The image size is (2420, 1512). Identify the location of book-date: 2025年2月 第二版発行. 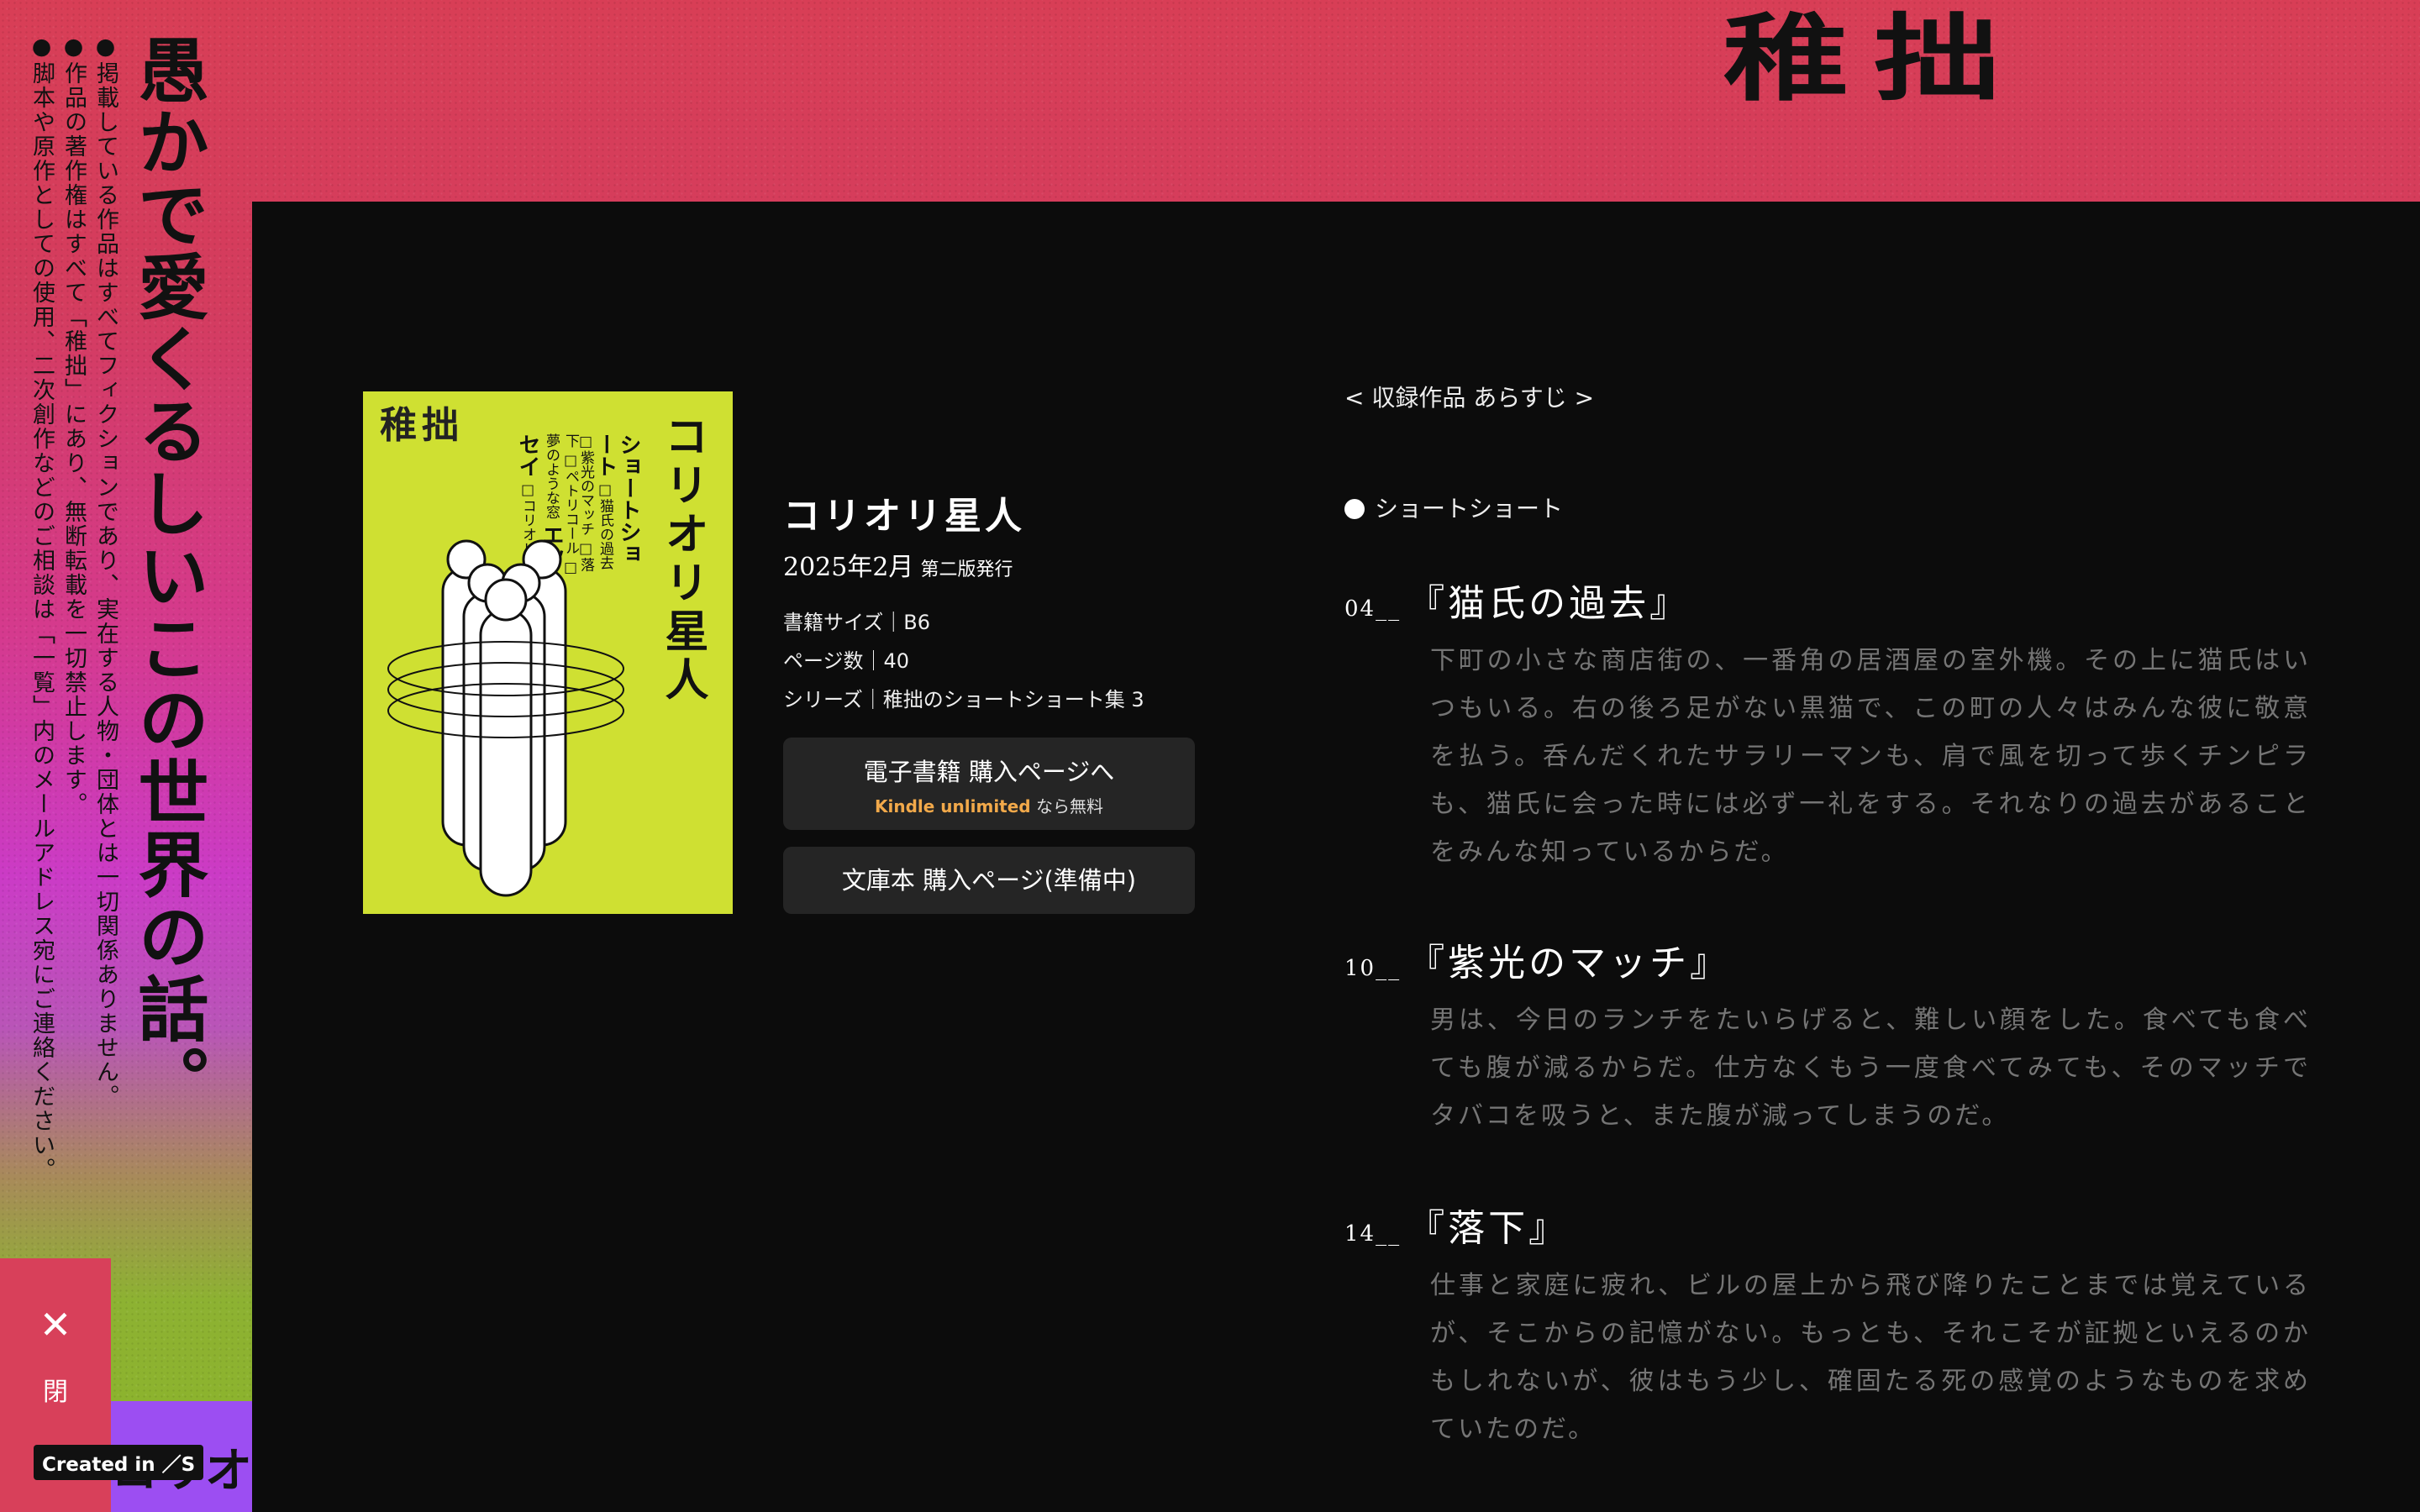
(963, 564).